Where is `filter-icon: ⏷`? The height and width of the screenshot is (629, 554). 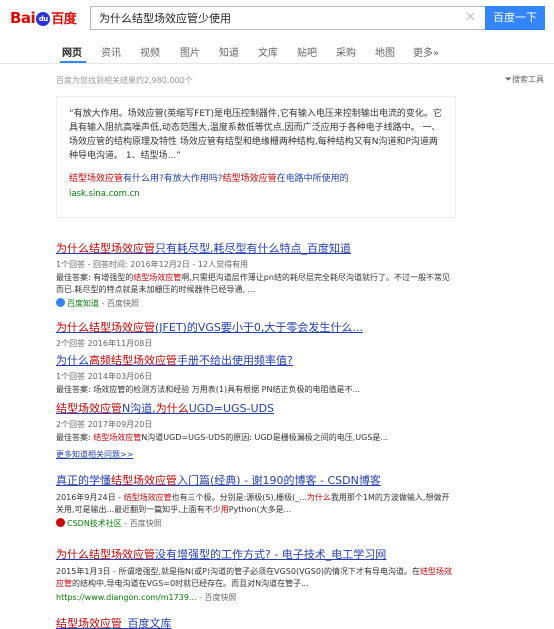 filter-icon: ⏷ is located at coordinates (508, 80).